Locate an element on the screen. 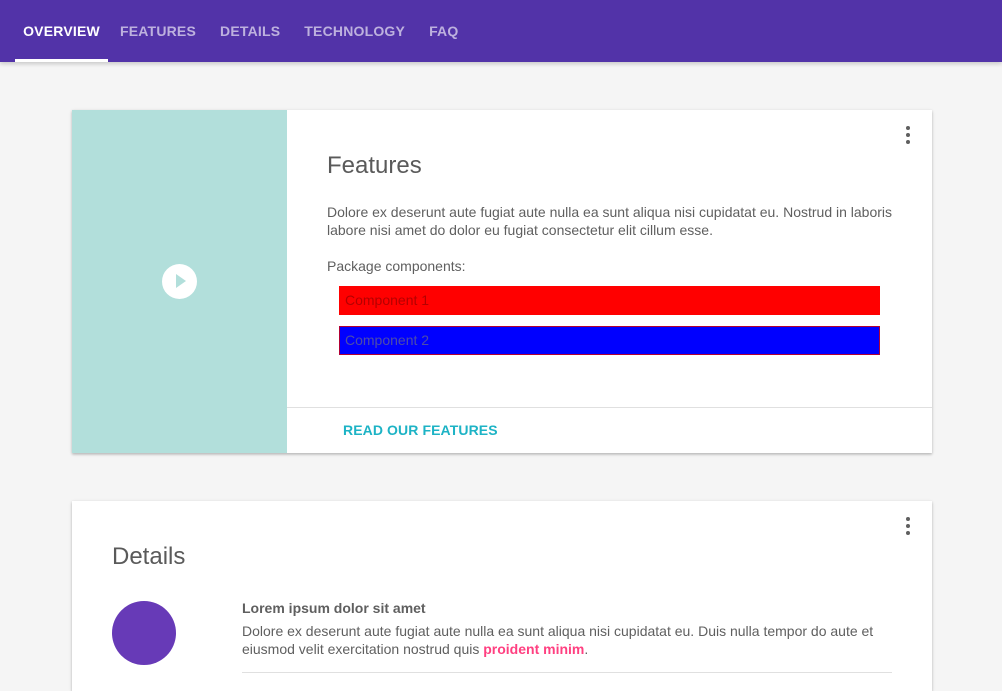  read-our-features-button: READ OUR FEATURES is located at coordinates (420, 430).